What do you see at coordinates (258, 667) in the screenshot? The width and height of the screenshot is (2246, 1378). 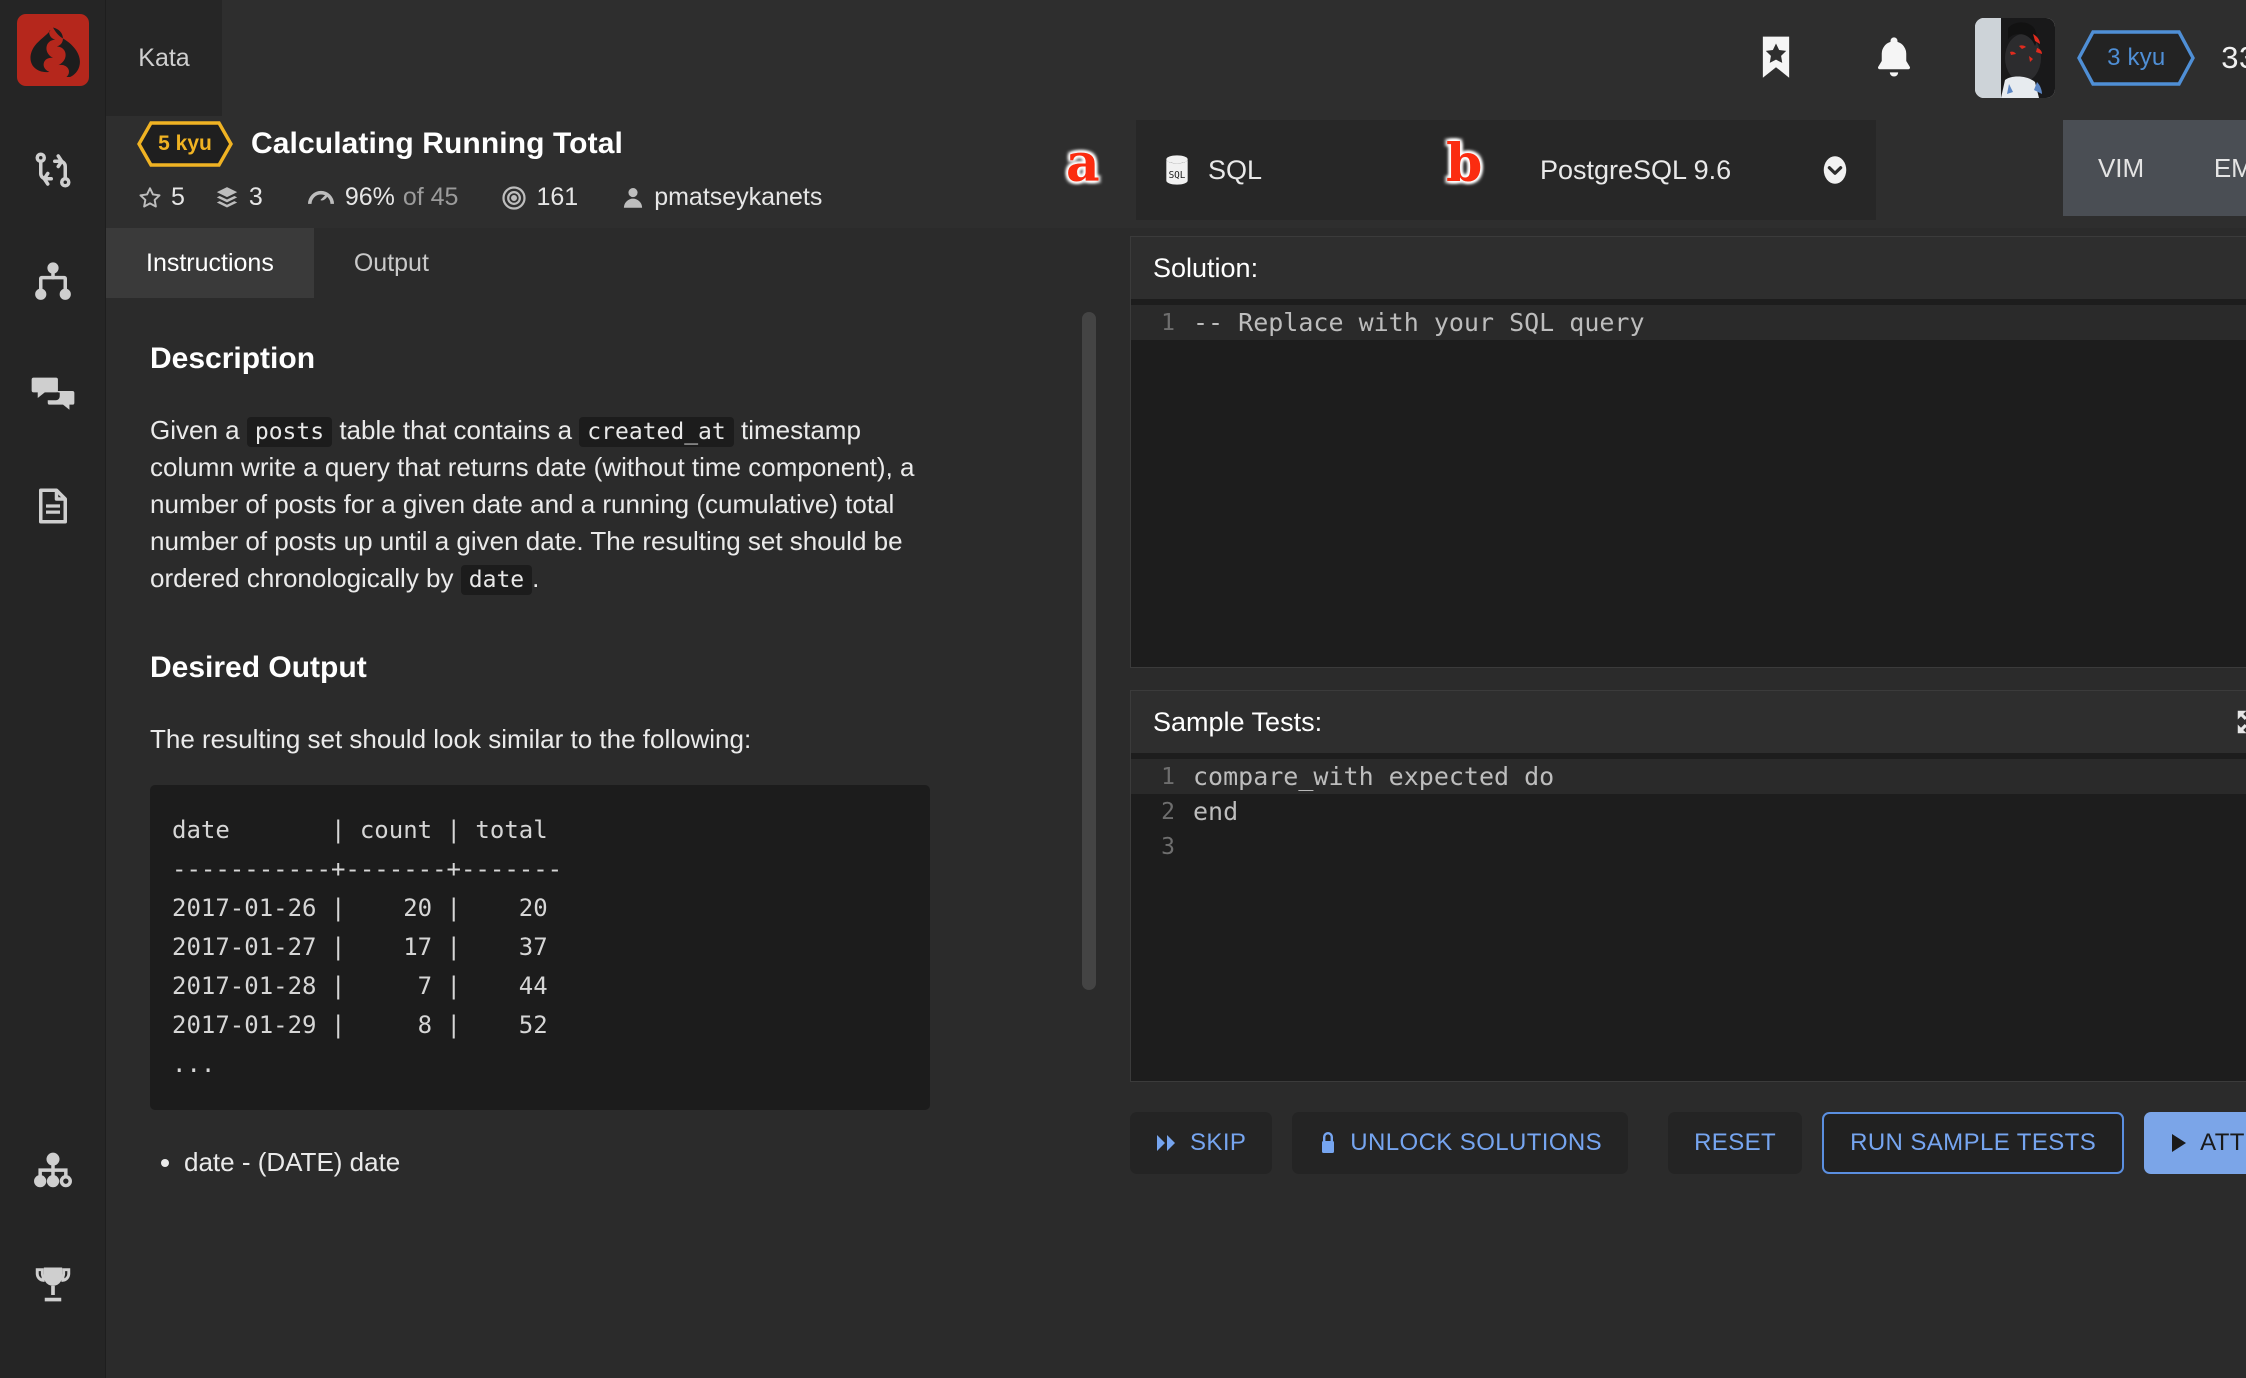 I see `desired-output-heading: Desired Output` at bounding box center [258, 667].